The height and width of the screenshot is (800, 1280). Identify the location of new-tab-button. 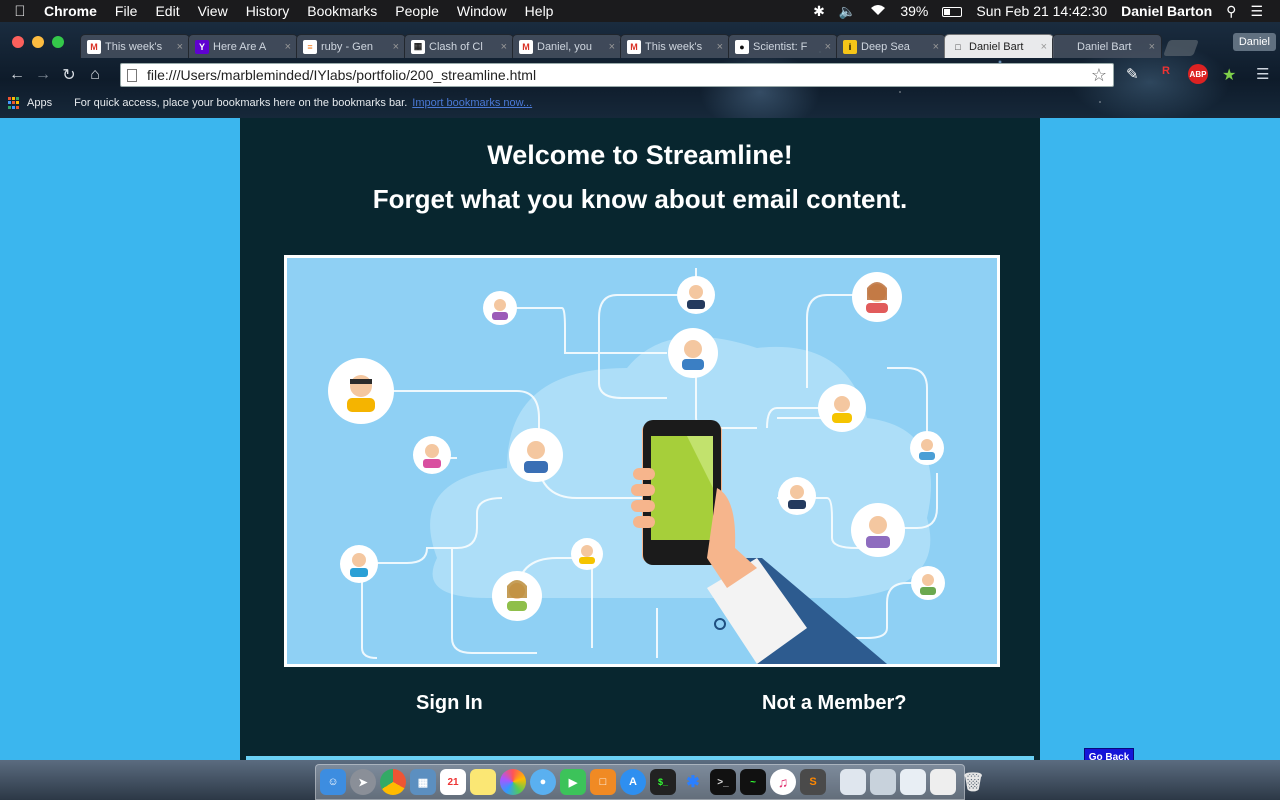
(1181, 48).